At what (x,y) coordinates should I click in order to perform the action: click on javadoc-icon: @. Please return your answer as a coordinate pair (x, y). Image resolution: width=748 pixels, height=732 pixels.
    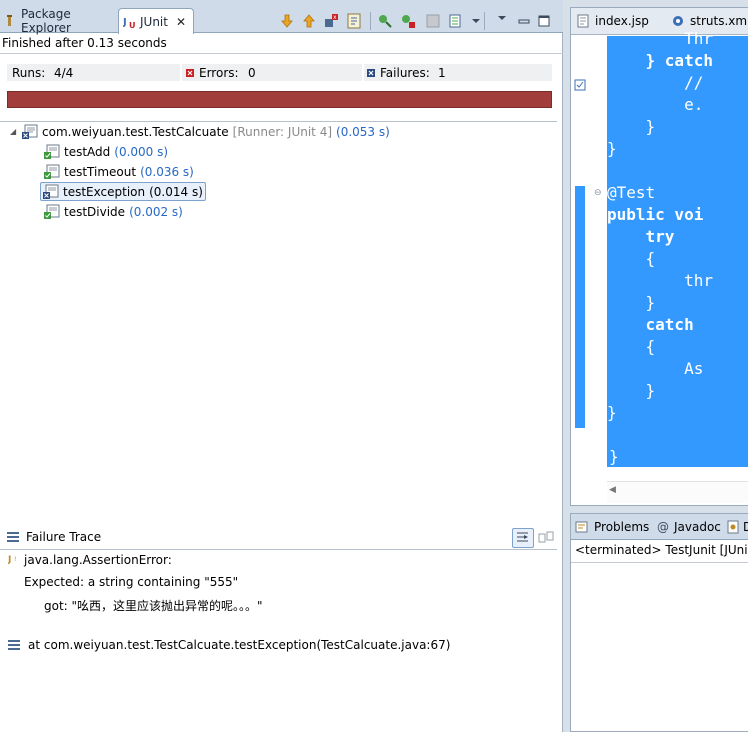
    Looking at the image, I should click on (663, 527).